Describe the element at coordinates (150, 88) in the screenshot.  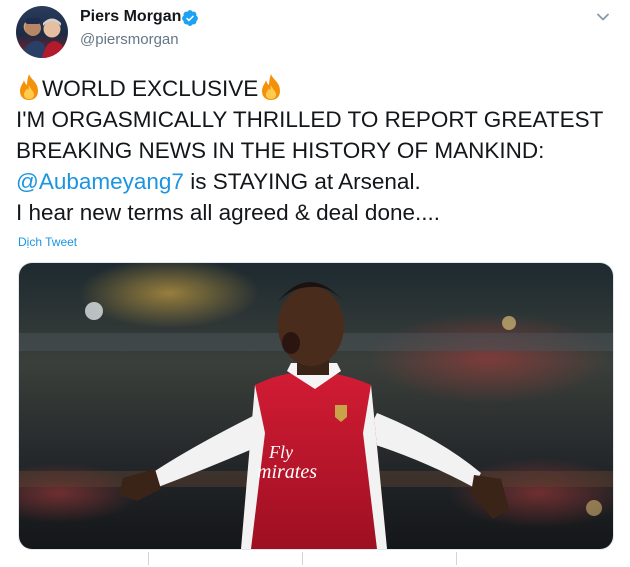
I see `headline-text: WORLD EXCLUSIVE` at that location.